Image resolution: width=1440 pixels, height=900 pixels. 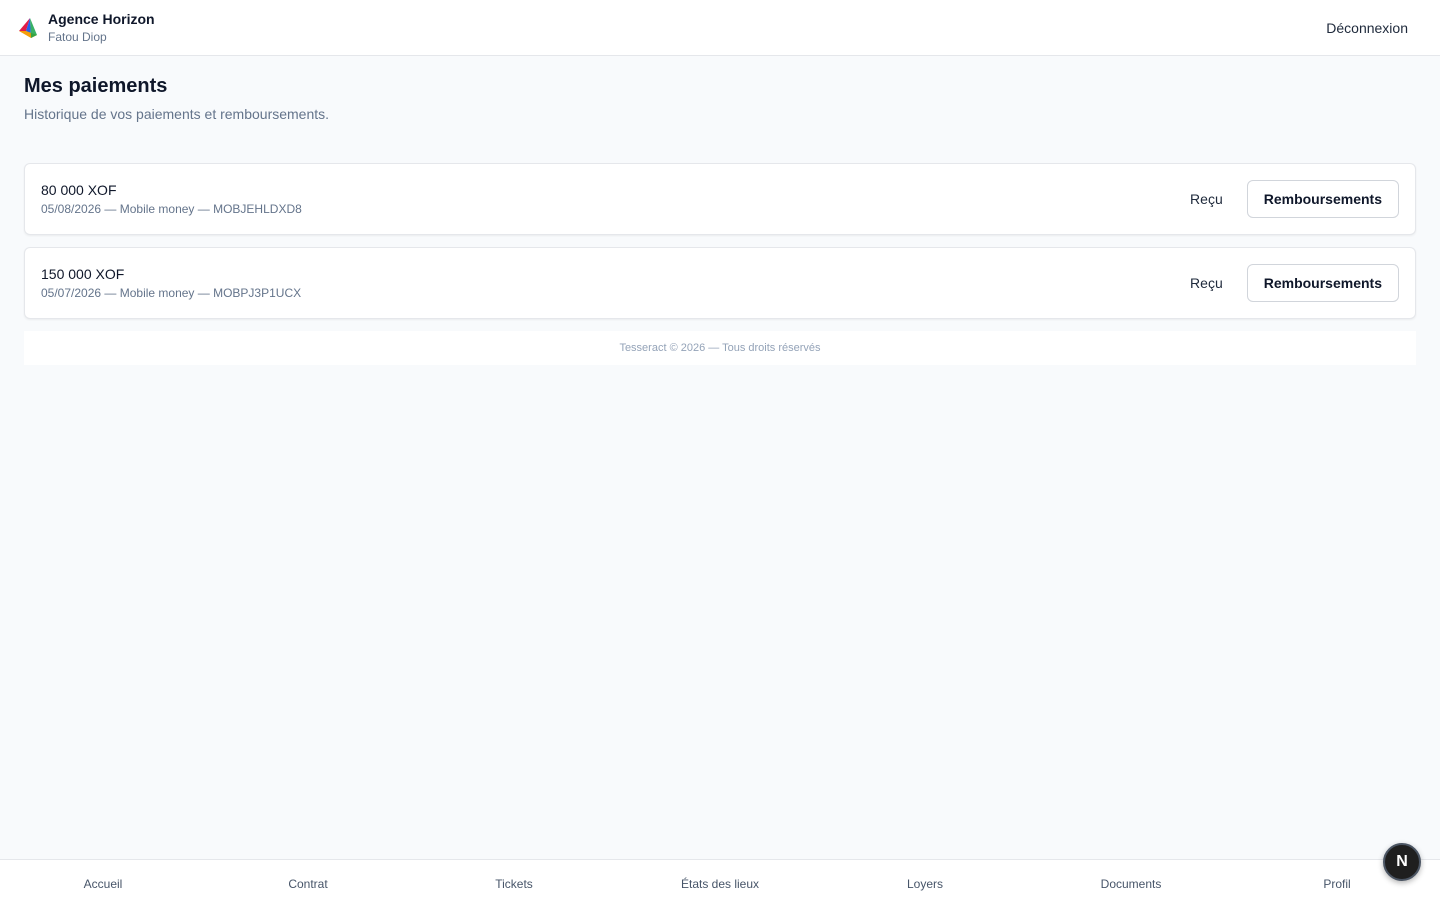 What do you see at coordinates (171, 293) in the screenshot?
I see `payment-meta: 05/07/2026 — Mobile money — MOBPJ3P1UCX` at bounding box center [171, 293].